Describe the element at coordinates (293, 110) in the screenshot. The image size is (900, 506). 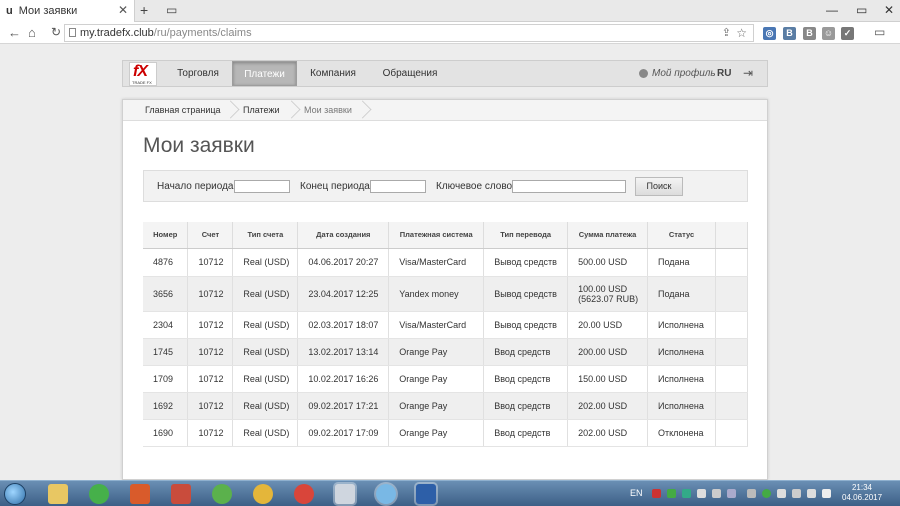
I see `breadcrumb-separator` at that location.